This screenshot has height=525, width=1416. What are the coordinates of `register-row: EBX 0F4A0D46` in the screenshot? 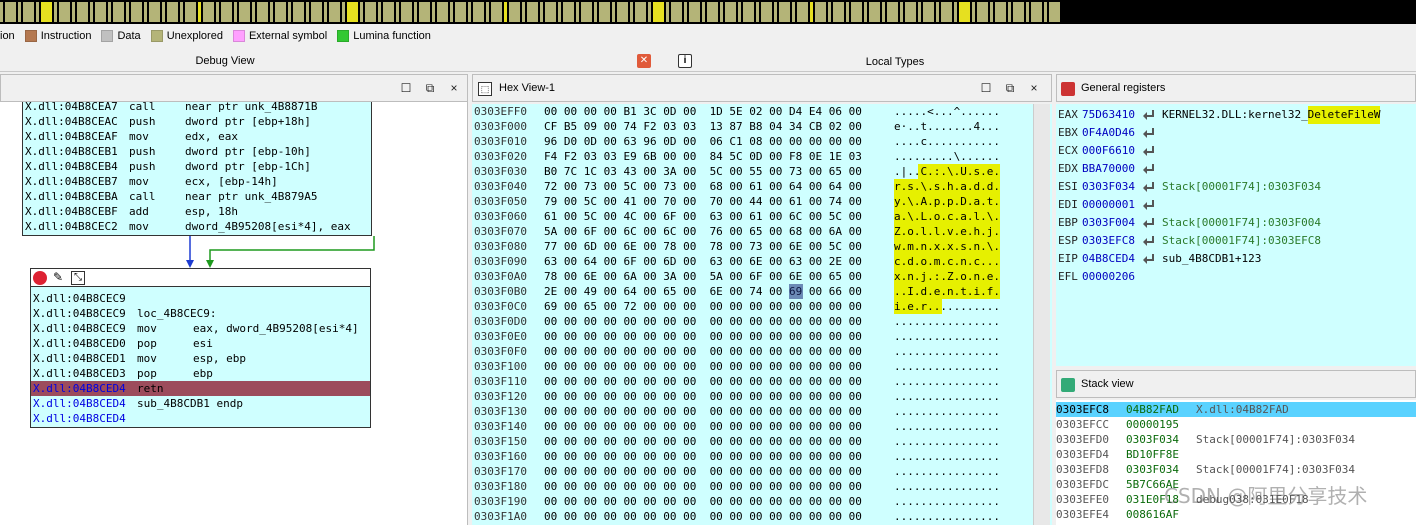 It's located at (1236, 133).